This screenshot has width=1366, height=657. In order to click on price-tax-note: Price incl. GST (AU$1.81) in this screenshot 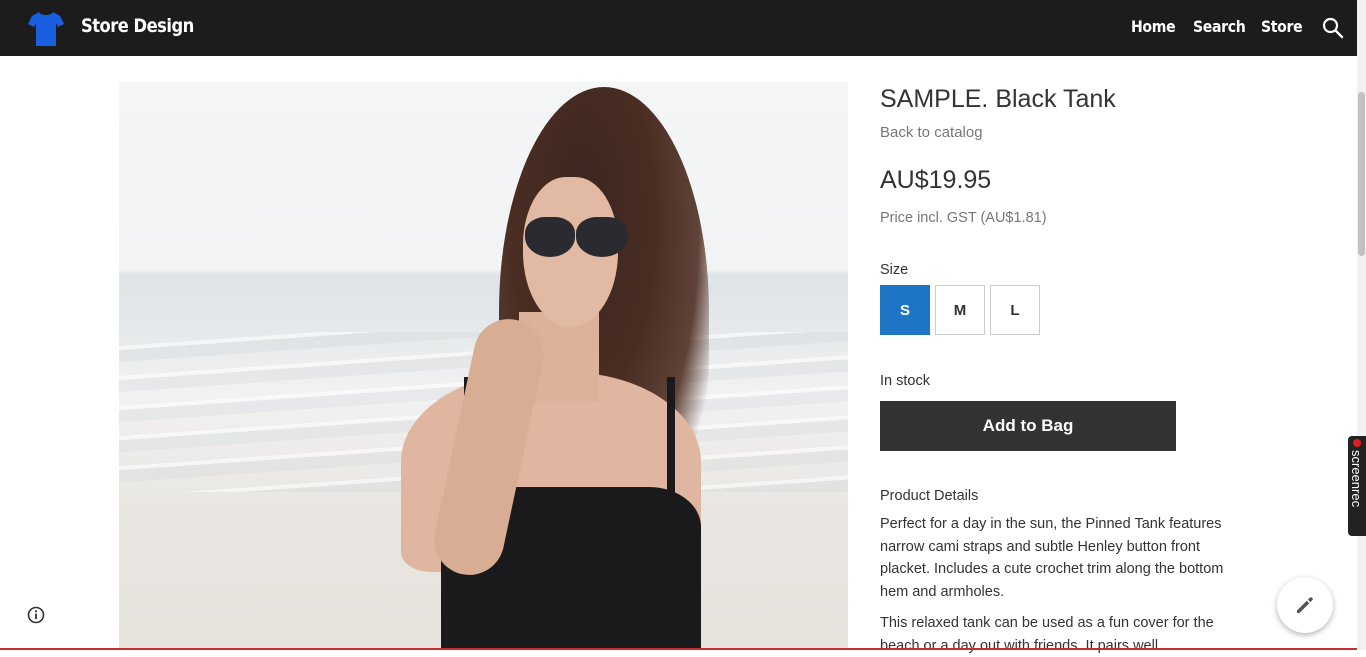, I will do `click(963, 218)`.